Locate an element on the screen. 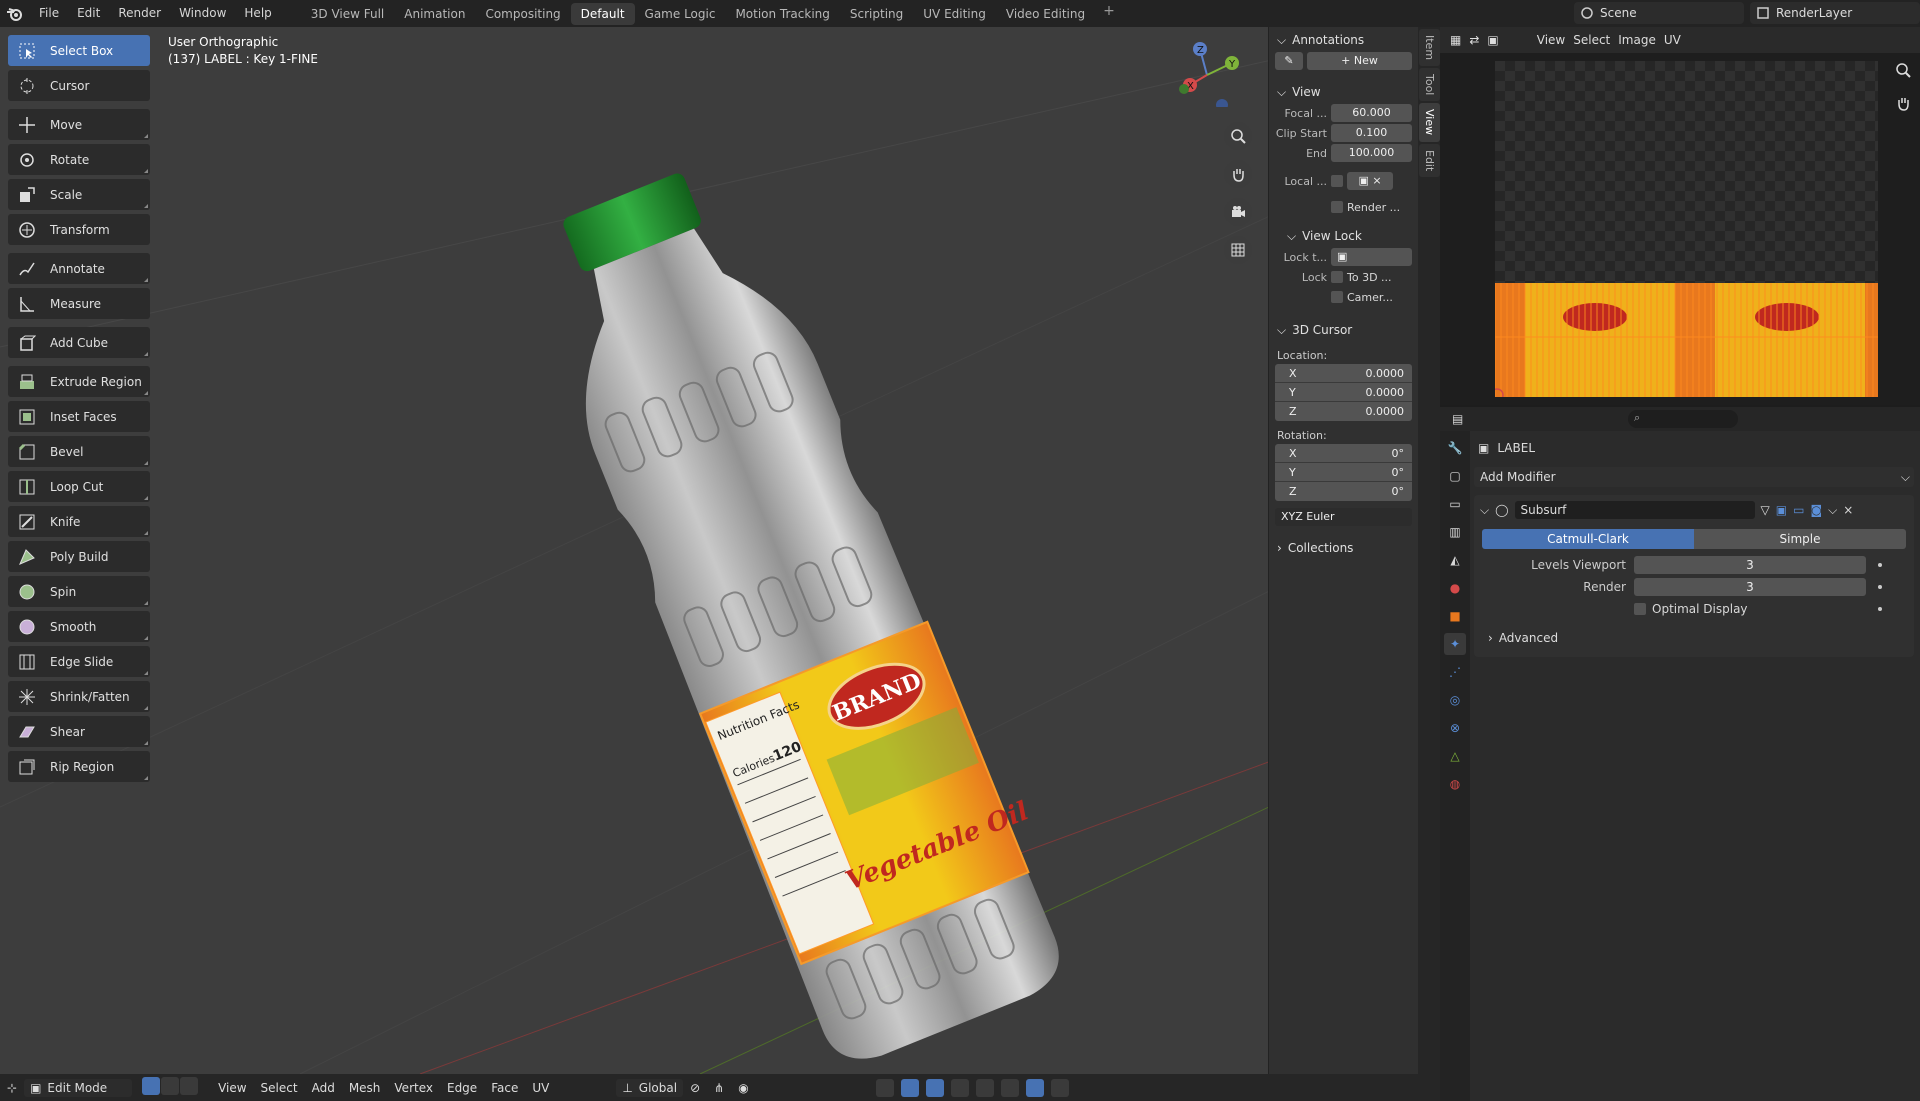 The height and width of the screenshot is (1101, 1920). add-workspace-button: + is located at coordinates (1109, 14).